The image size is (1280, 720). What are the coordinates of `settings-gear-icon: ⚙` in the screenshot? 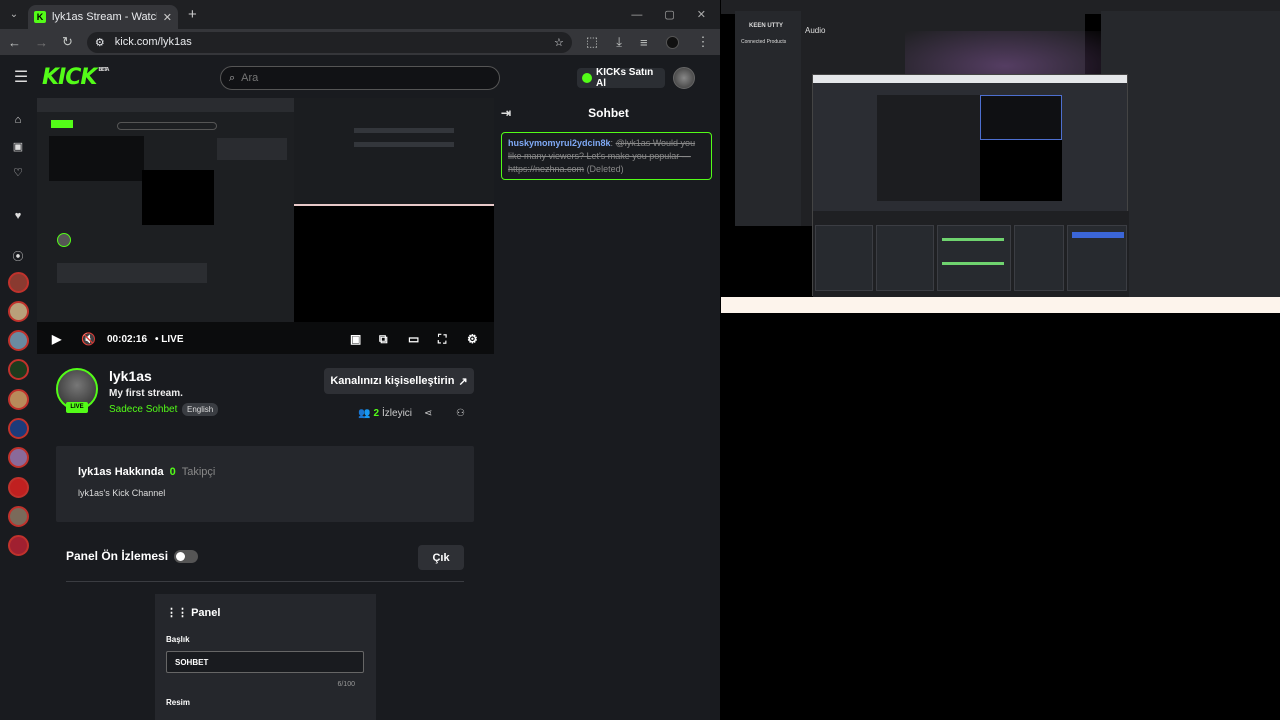 It's located at (472, 339).